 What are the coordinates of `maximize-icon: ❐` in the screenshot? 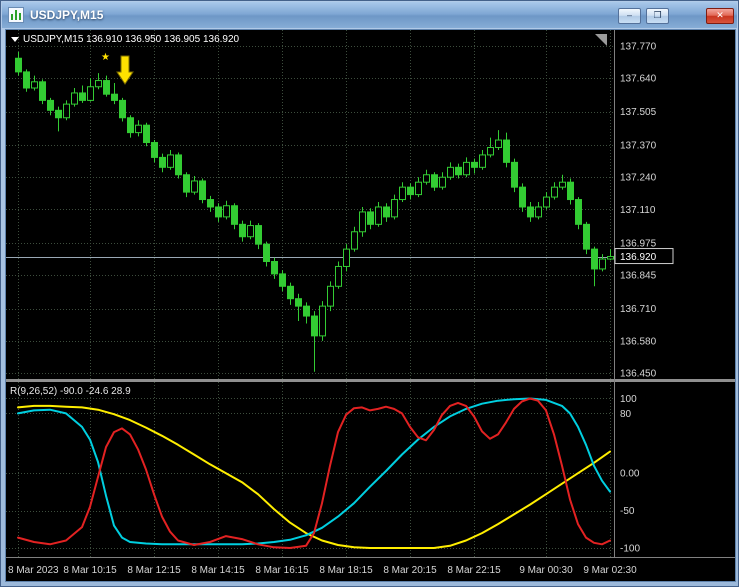 It's located at (657, 15).